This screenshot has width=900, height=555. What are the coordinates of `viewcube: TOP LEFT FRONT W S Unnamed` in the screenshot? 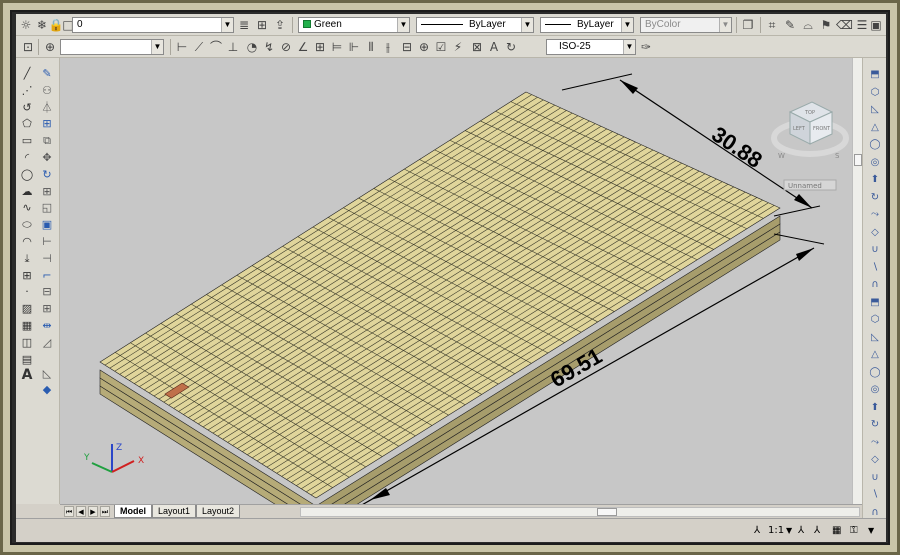 It's located at (810, 146).